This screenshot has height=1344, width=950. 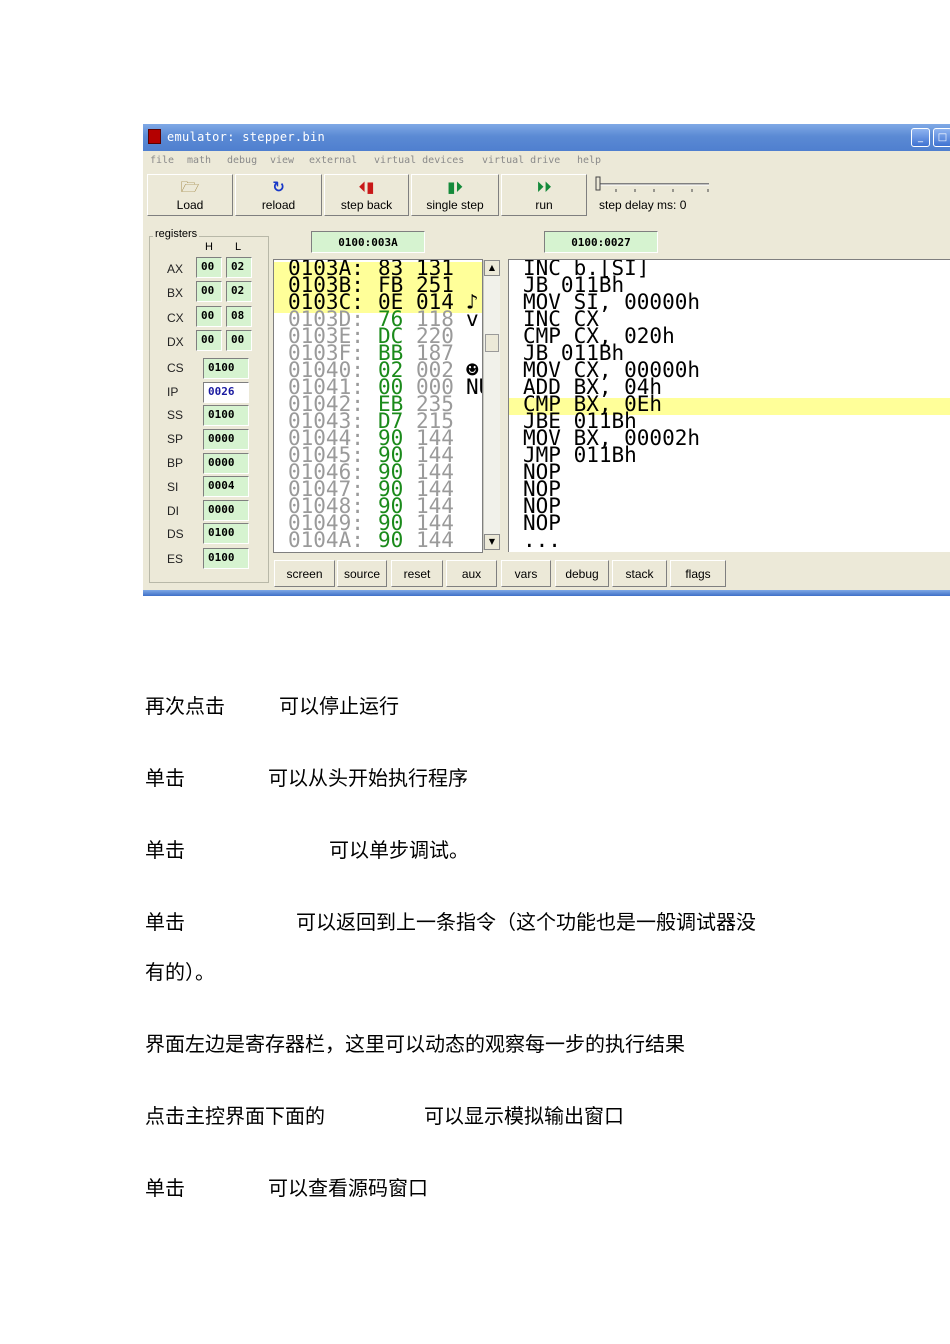 I want to click on paragraph-1-text: 可以停止运行, so click(x=339, y=706).